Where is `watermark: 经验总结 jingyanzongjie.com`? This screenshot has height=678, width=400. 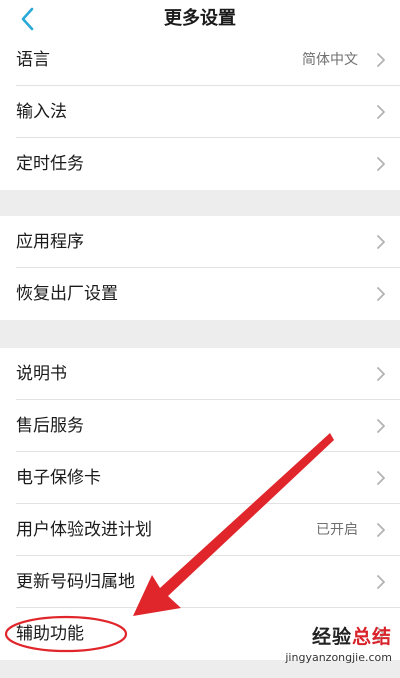
watermark: 经验总结 jingyanzongjie.com is located at coordinates (338, 645).